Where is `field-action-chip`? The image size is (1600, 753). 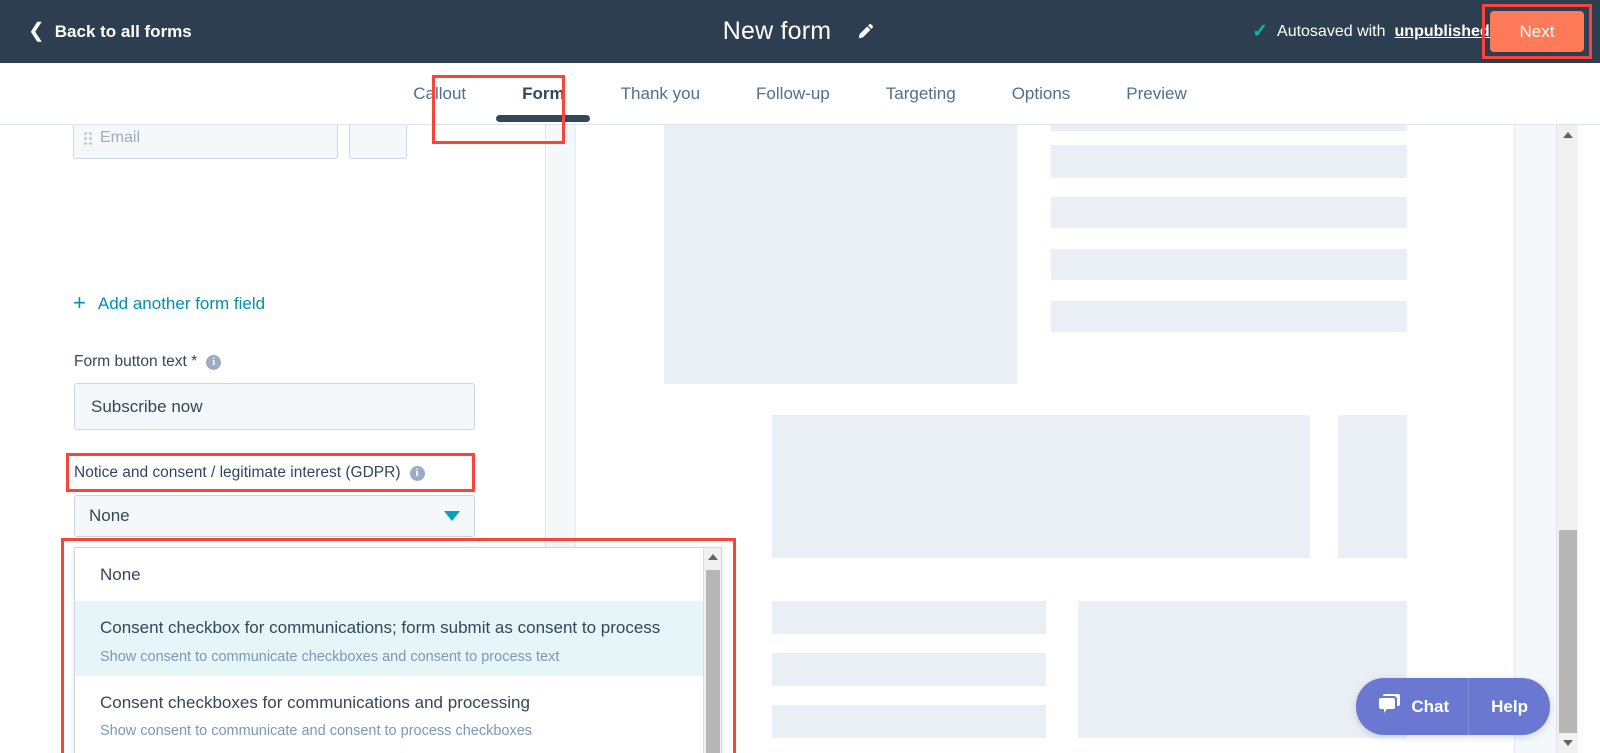
field-action-chip is located at coordinates (378, 142).